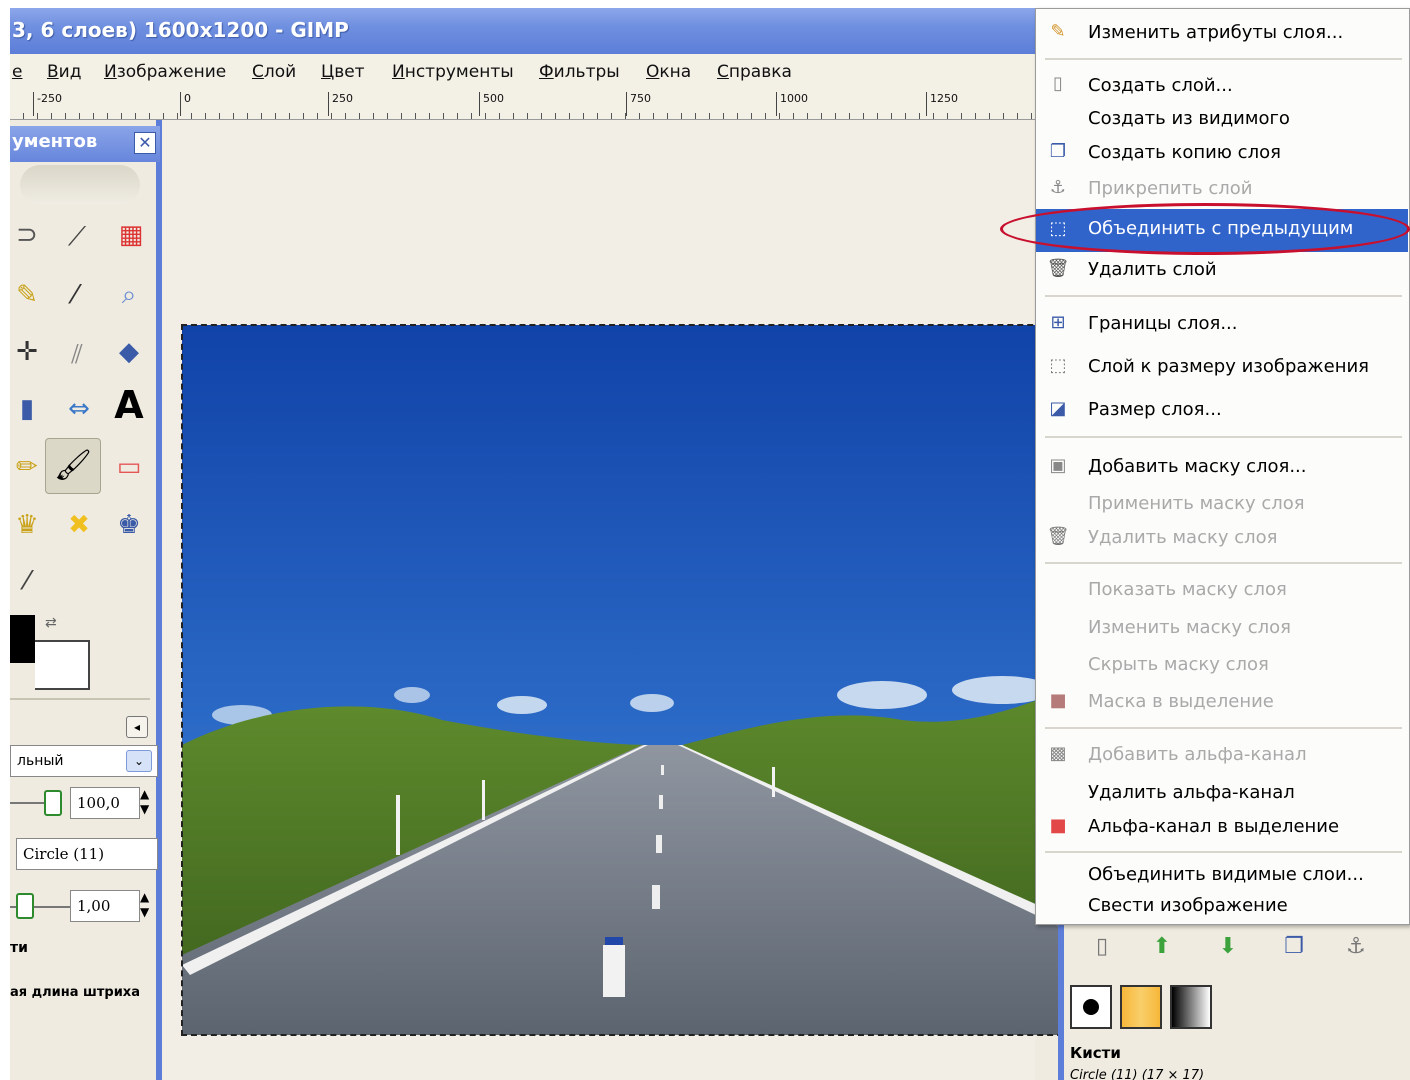 This screenshot has width=1410, height=1080. I want to click on menu-image: Изображение, so click(165, 72).